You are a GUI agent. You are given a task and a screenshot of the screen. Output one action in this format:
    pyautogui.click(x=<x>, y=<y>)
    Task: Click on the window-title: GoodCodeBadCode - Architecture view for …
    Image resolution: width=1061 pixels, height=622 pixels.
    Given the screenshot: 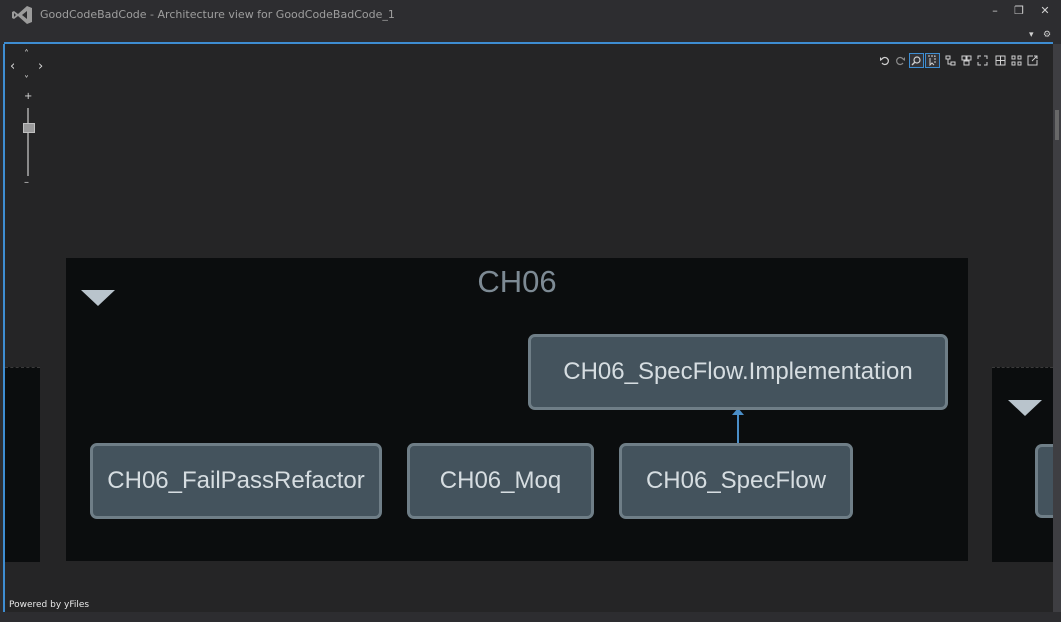 What is the action you would take?
    pyautogui.click(x=217, y=14)
    